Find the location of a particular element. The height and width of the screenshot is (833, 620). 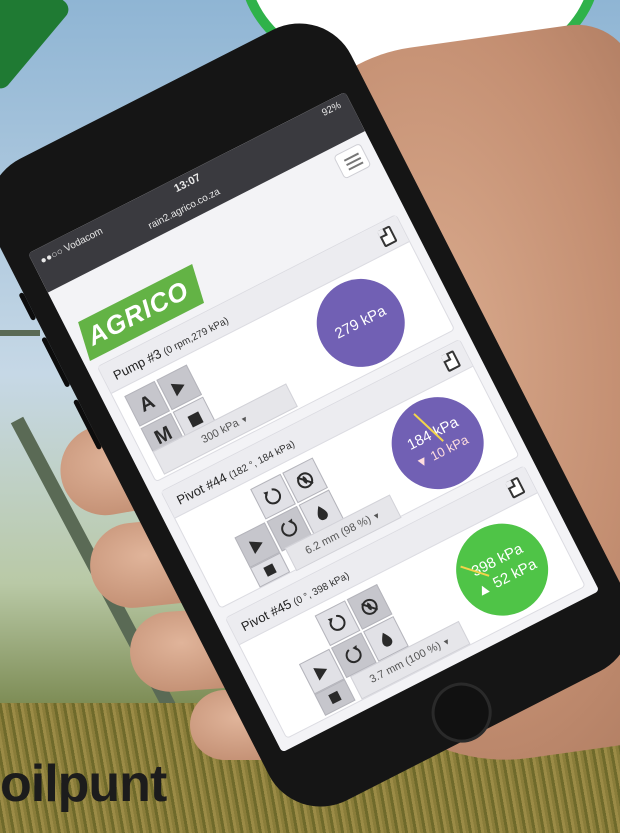

pump-detail: (0 rpm,279 kPa) is located at coordinates (196, 336).